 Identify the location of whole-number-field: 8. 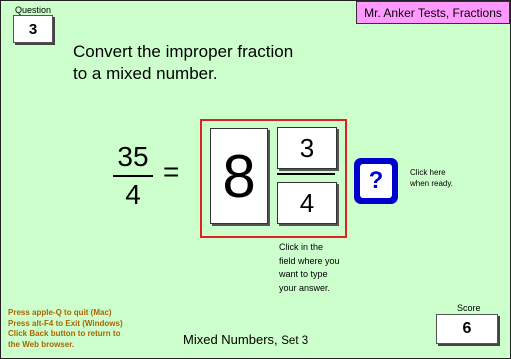
(239, 176).